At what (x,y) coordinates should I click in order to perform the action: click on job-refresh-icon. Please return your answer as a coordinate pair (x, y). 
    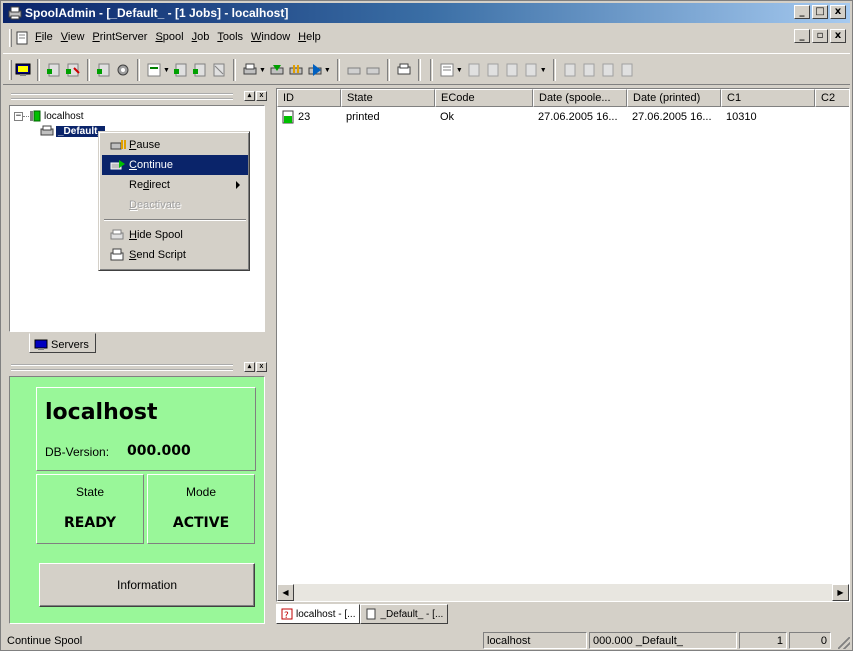
    Looking at the image, I should click on (608, 70).